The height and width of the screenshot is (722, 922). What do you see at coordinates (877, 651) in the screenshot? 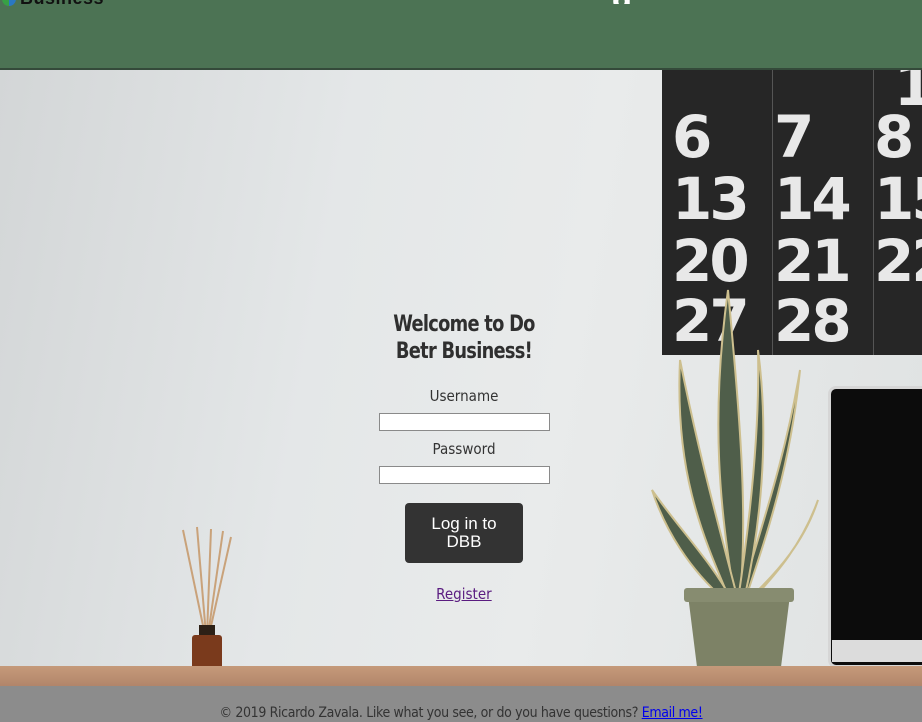
I see `monitor-stand` at bounding box center [877, 651].